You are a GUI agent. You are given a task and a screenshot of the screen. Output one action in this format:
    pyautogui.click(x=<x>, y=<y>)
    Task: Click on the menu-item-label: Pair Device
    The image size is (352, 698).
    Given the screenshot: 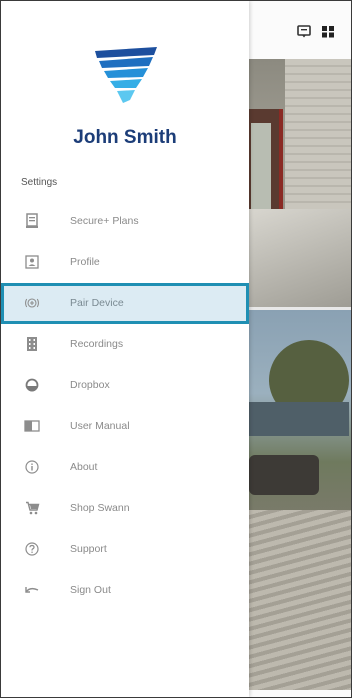 What is the action you would take?
    pyautogui.click(x=97, y=303)
    